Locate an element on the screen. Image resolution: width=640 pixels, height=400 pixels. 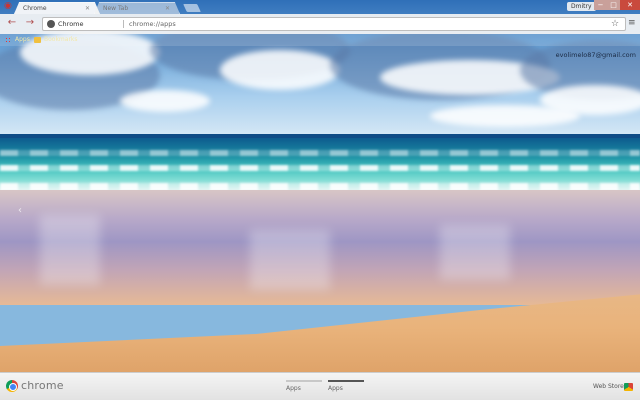
close-window-button: ✕ is located at coordinates (630, 5).